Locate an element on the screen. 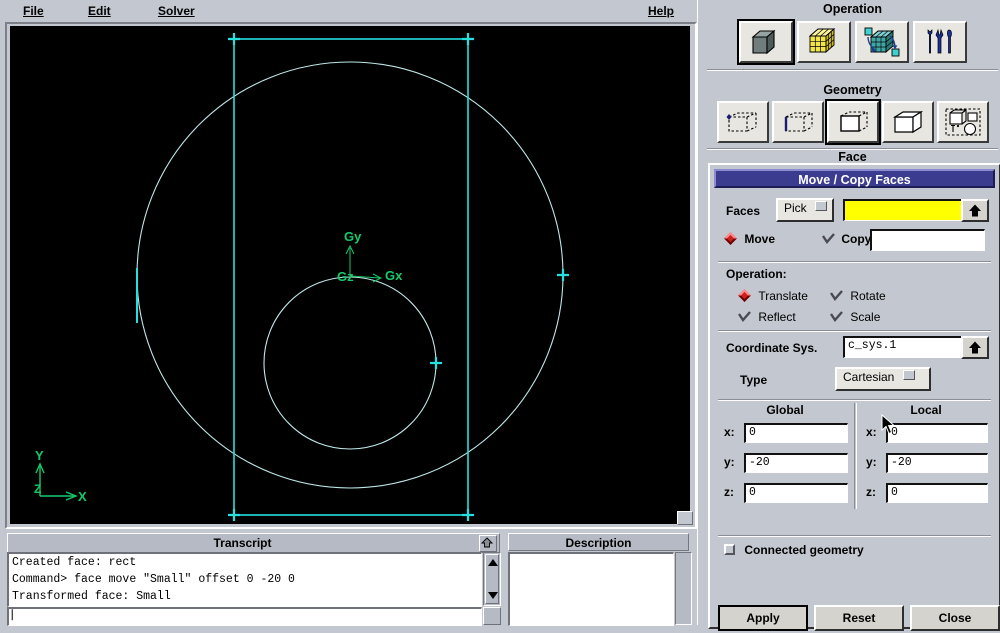  move-label: Move is located at coordinates (760, 239).